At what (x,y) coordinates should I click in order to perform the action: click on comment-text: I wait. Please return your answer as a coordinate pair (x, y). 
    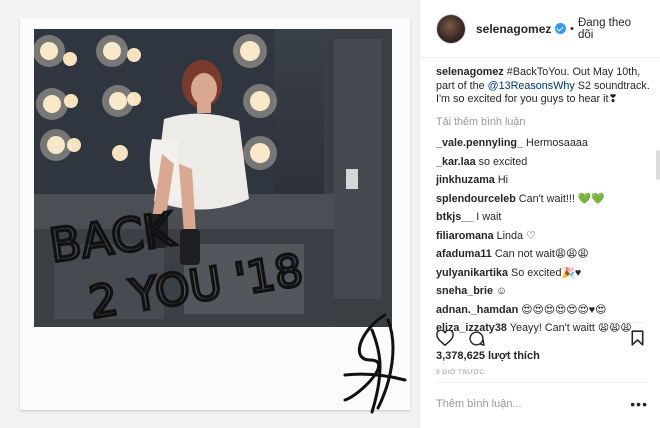
    Looking at the image, I should click on (489, 217).